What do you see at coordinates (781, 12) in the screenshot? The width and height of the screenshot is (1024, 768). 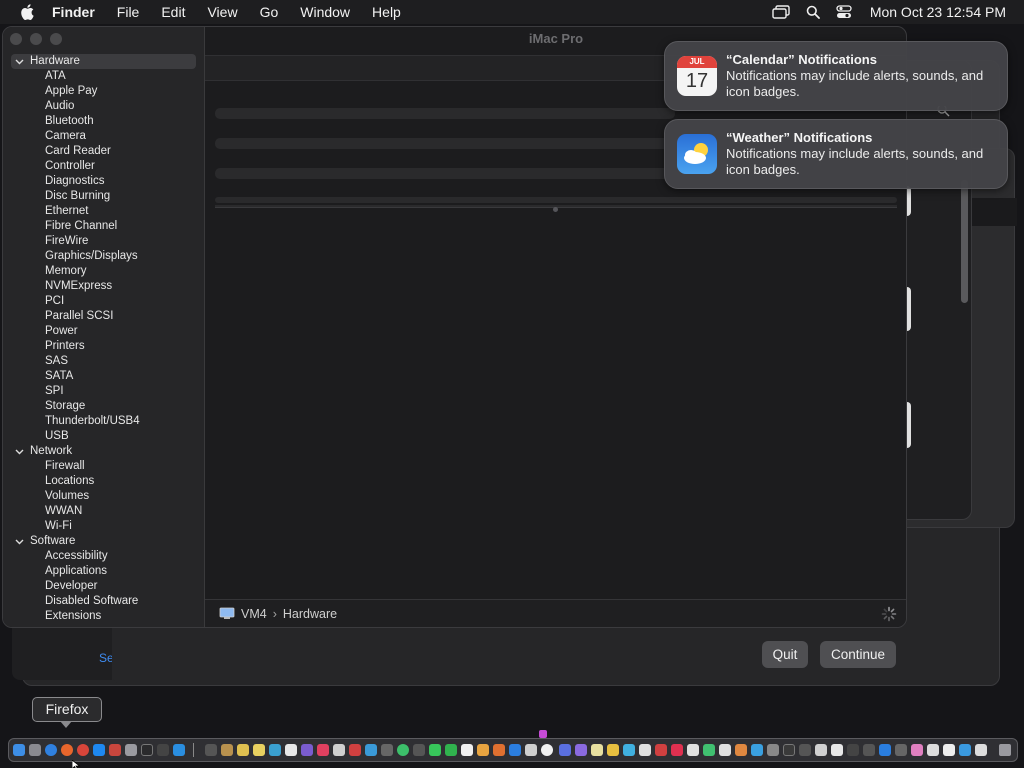 I see `screen-mirroring-icon` at bounding box center [781, 12].